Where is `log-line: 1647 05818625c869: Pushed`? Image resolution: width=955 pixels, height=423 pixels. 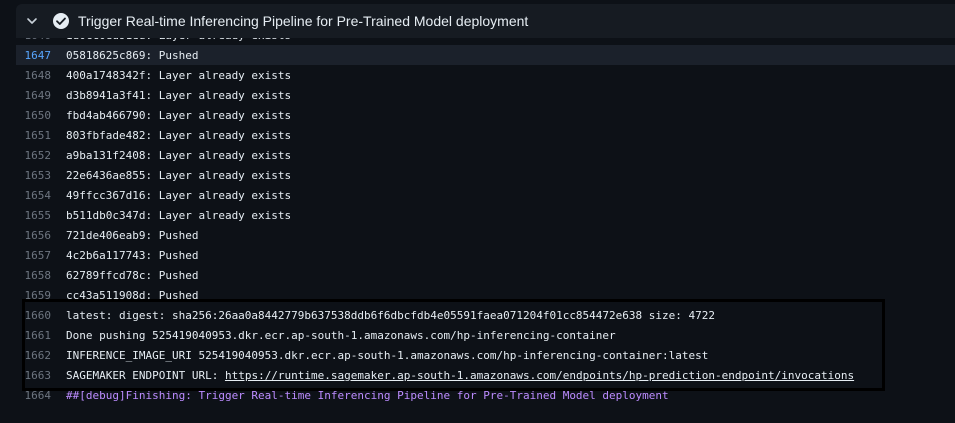
log-line: 1647 05818625c869: Pushed is located at coordinates (485, 55).